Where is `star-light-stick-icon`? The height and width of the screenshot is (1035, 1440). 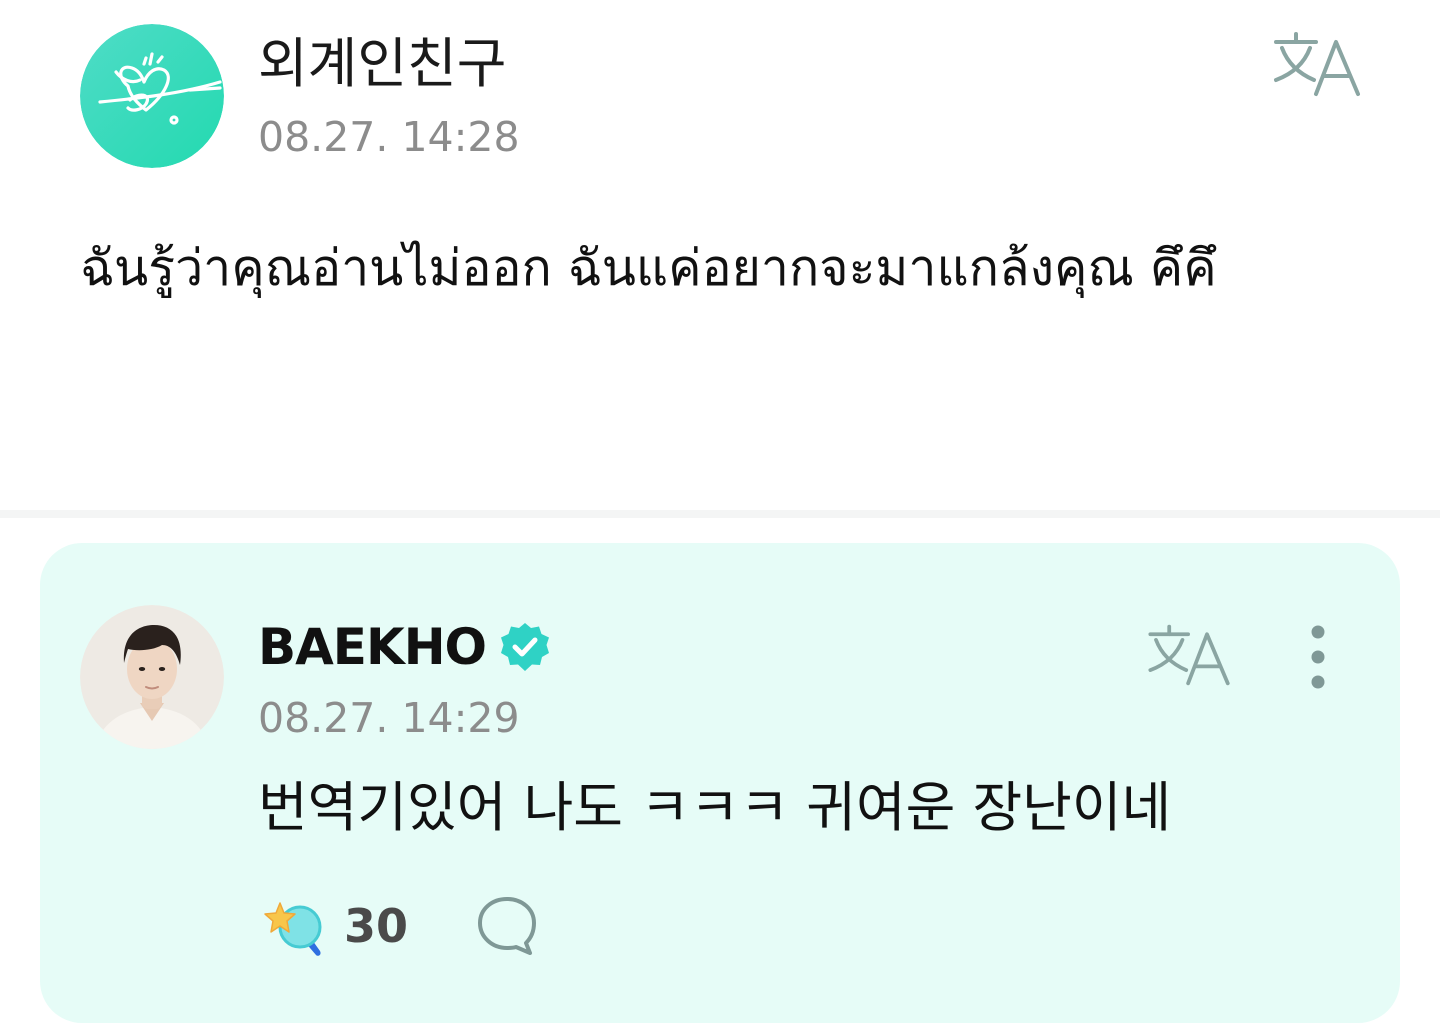 star-light-stick-icon is located at coordinates (293, 929).